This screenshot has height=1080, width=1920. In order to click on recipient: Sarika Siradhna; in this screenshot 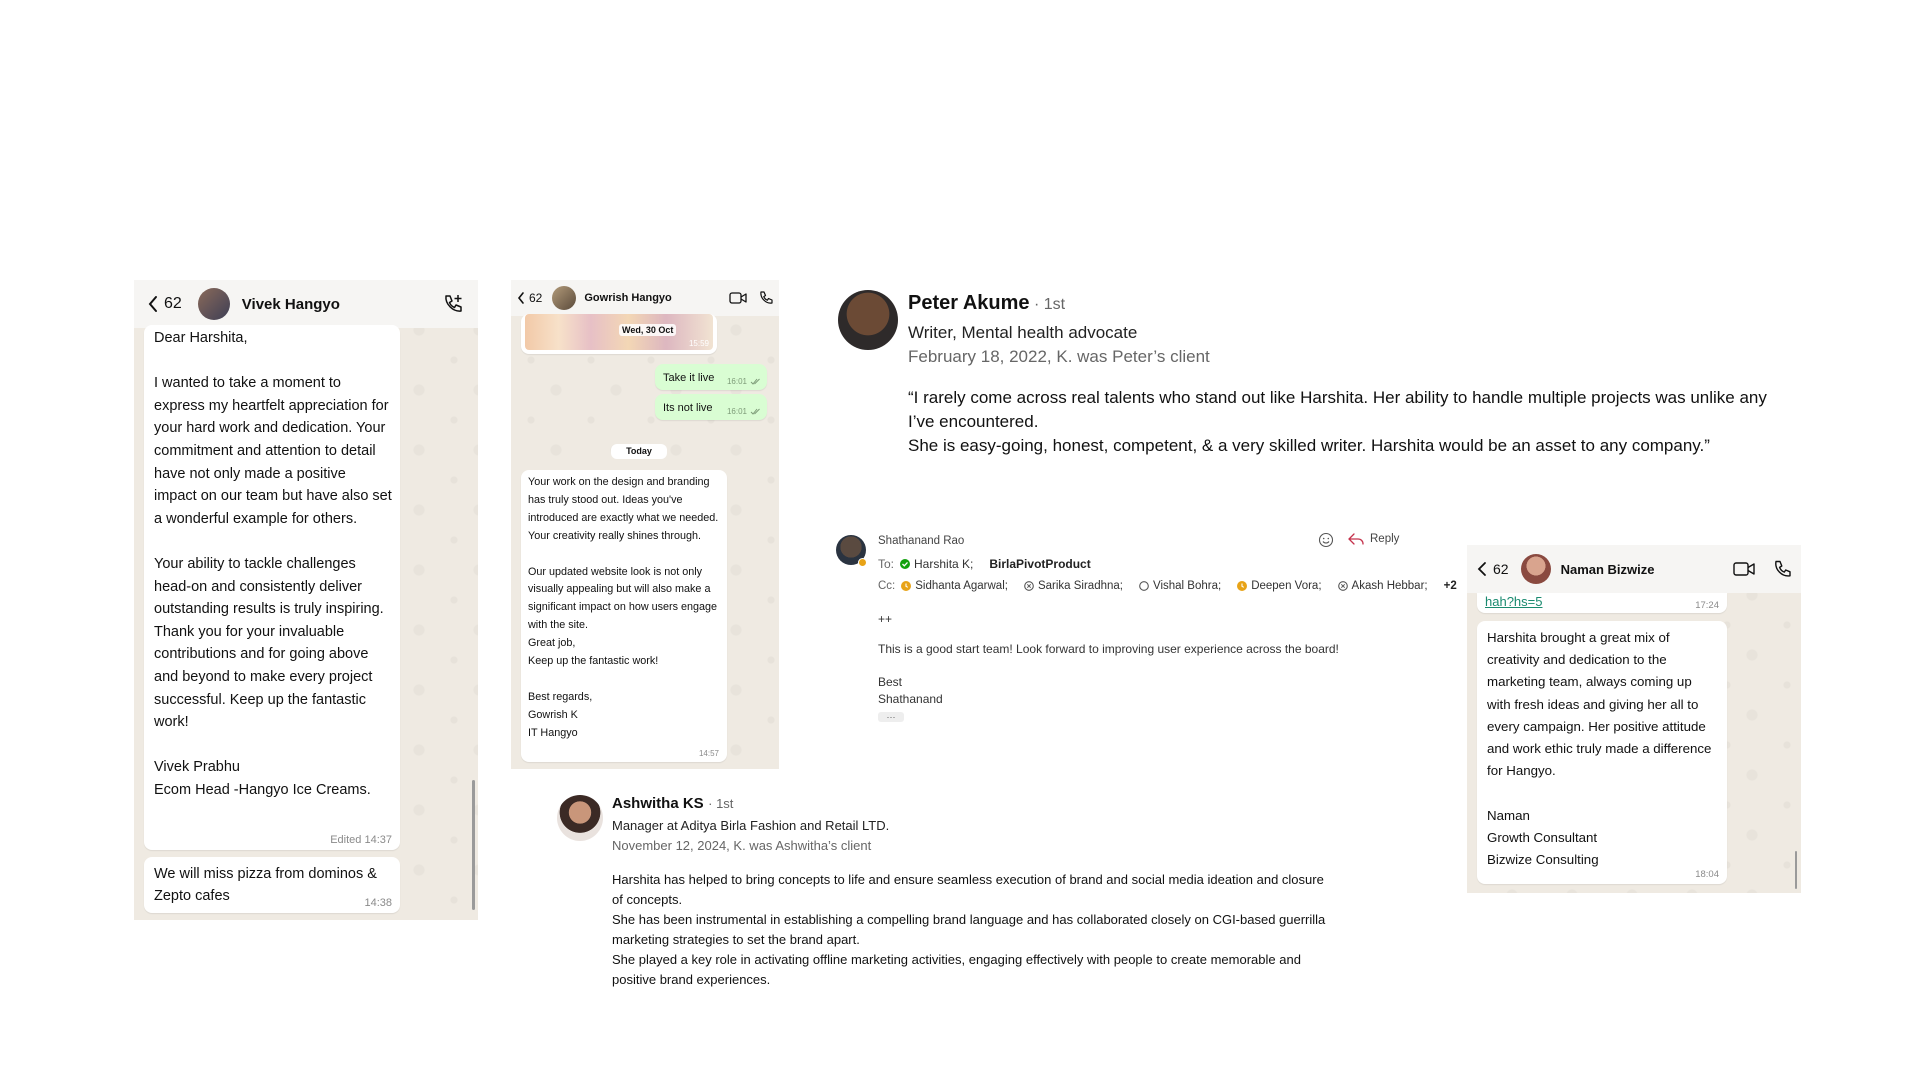, I will do `click(1073, 586)`.